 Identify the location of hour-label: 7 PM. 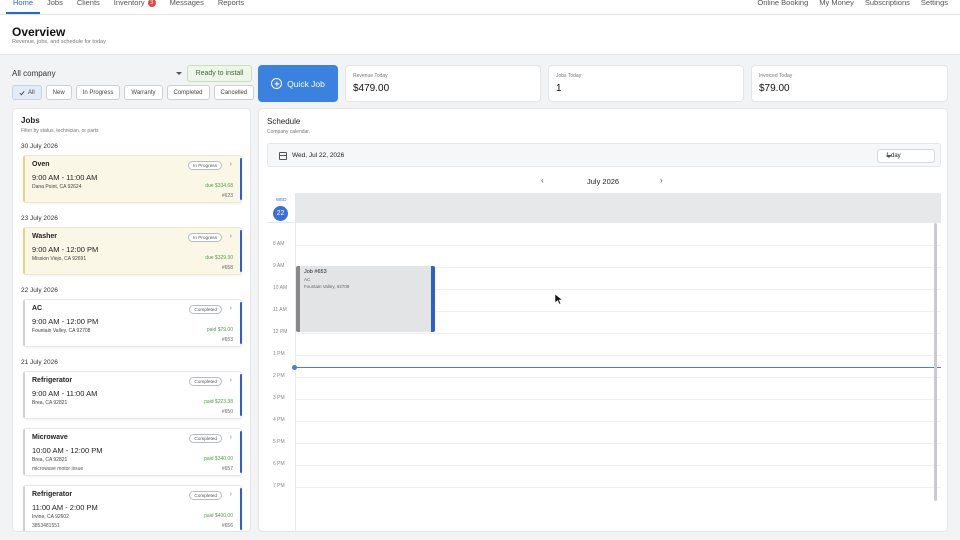
(279, 486).